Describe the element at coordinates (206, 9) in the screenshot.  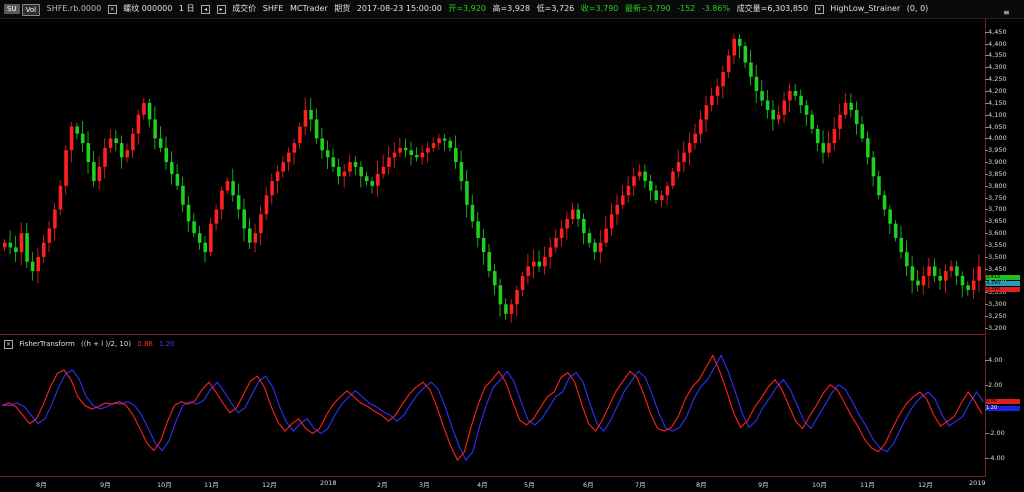
I see `prev-interval-arrow-icon: ◂` at that location.